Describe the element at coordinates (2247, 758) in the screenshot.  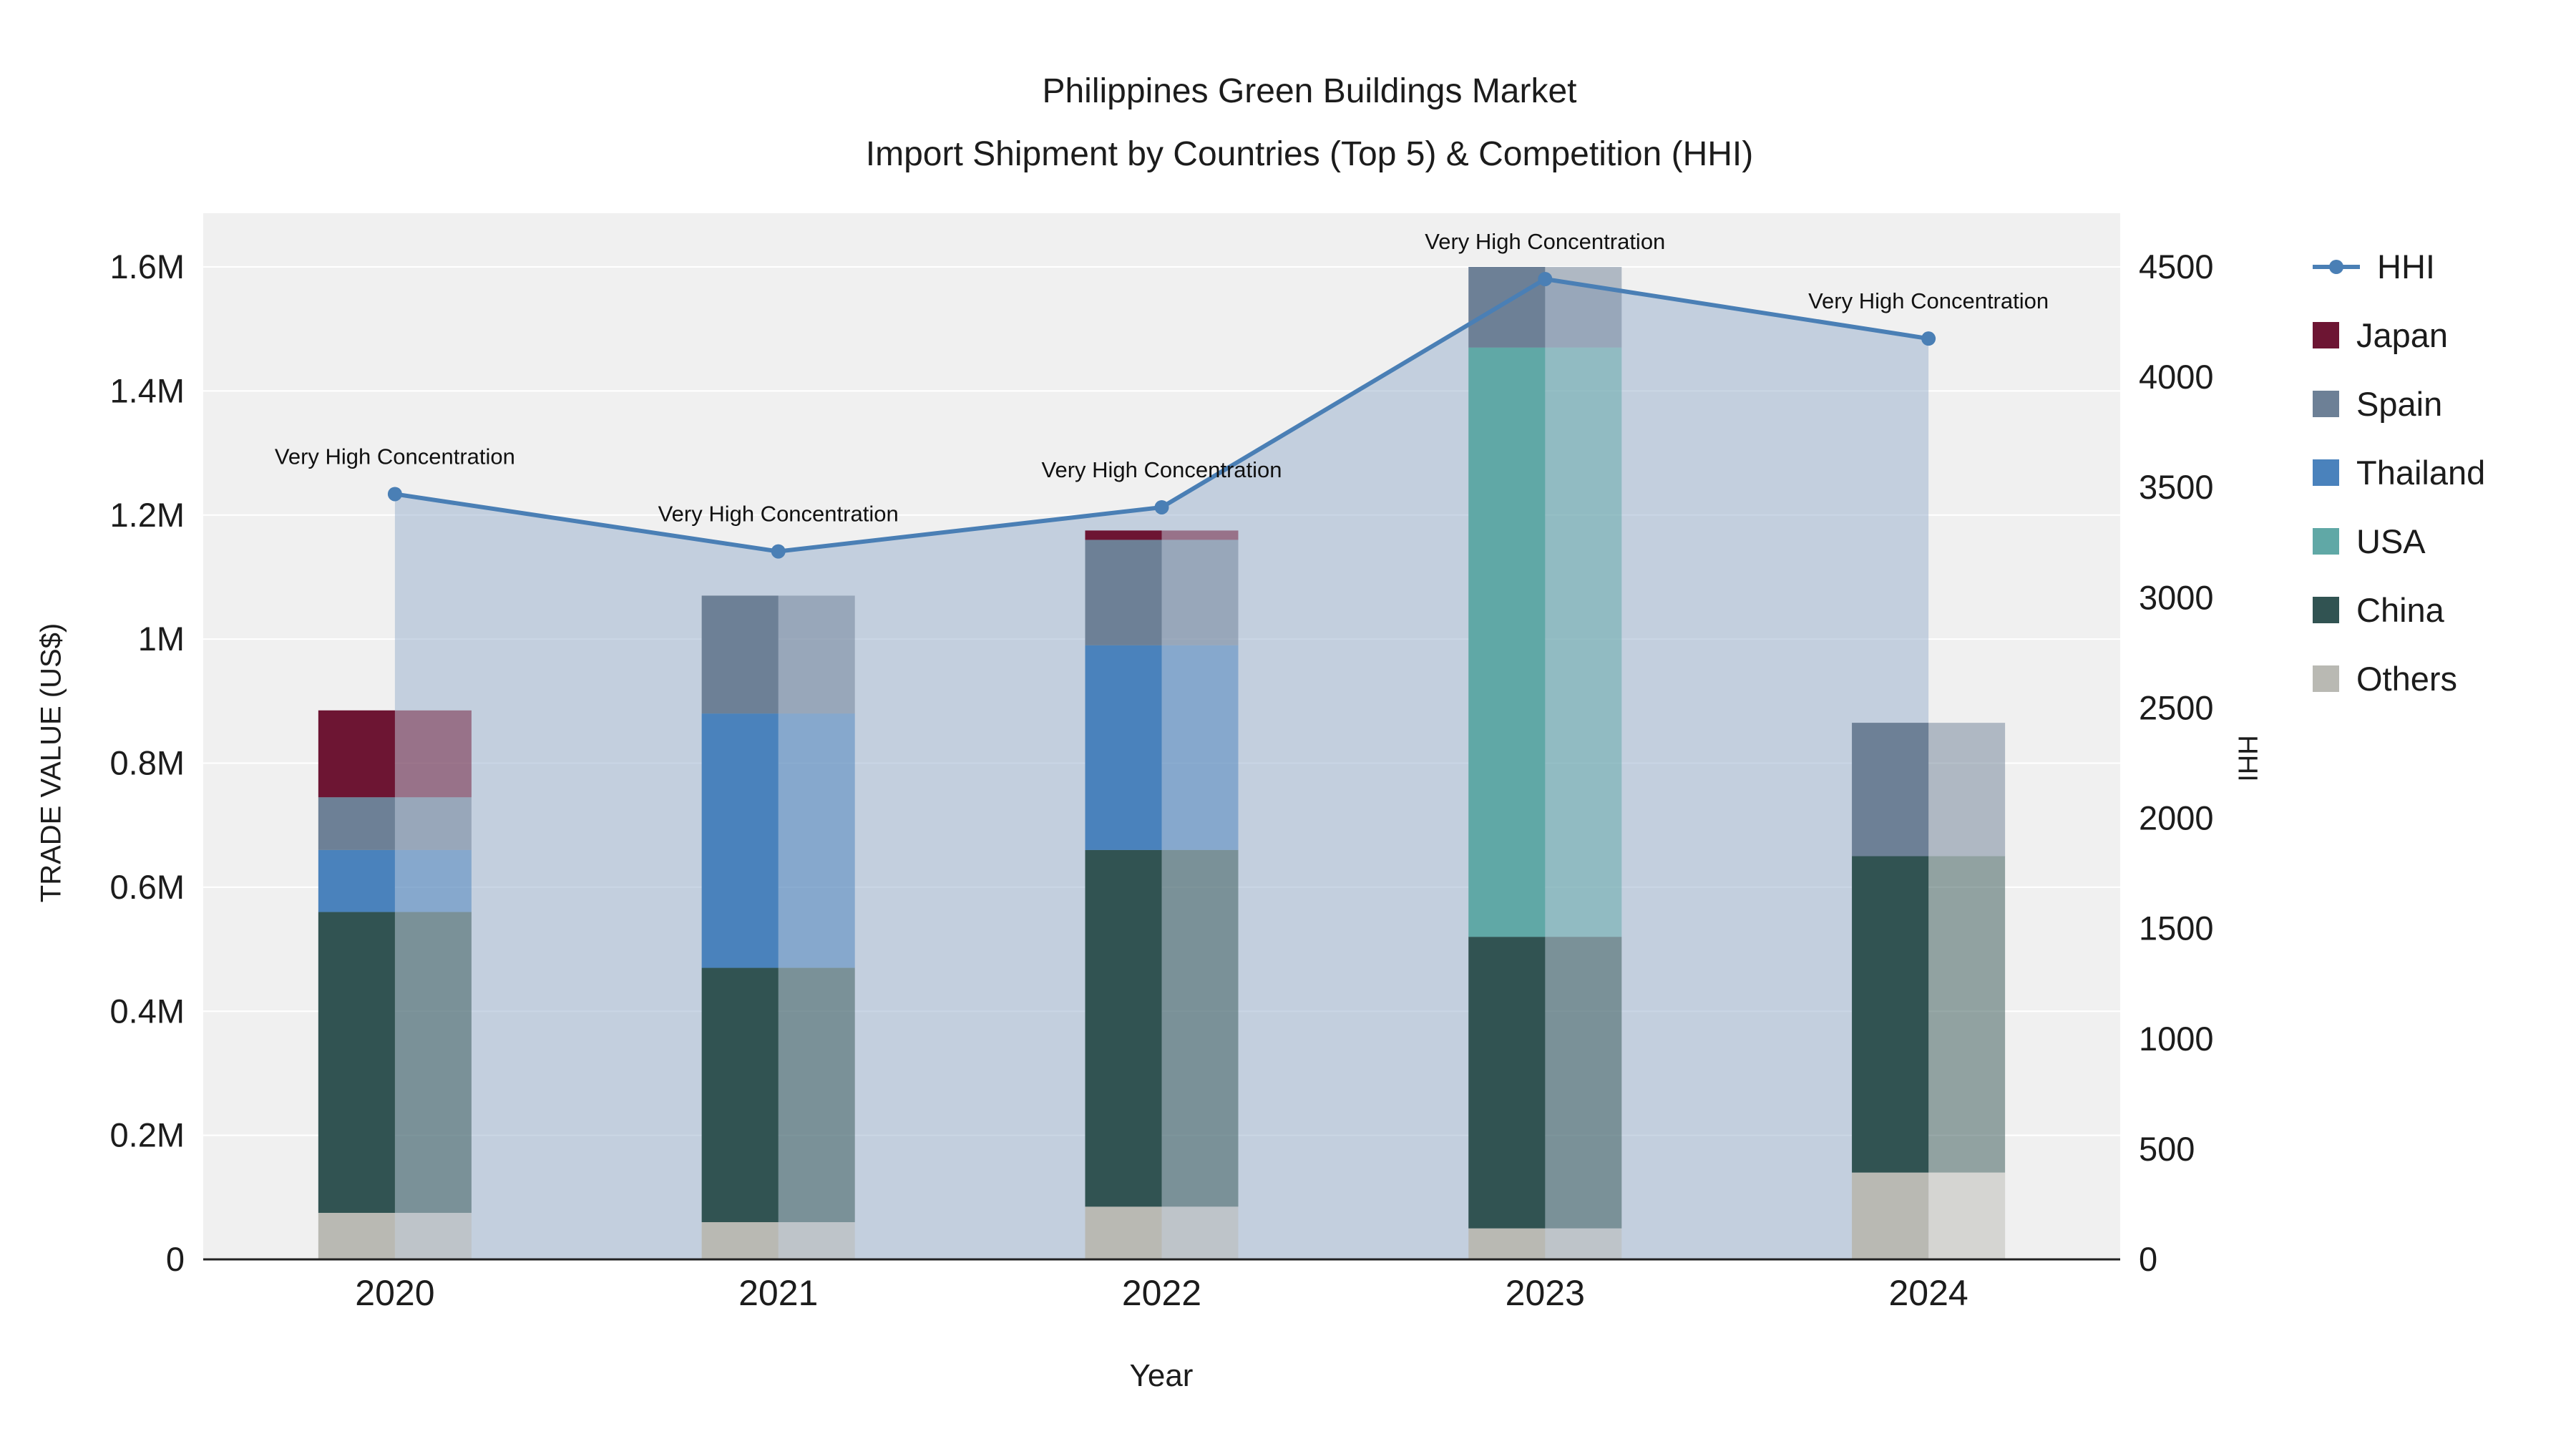
I see `y-axis-right-title: HHI` at that location.